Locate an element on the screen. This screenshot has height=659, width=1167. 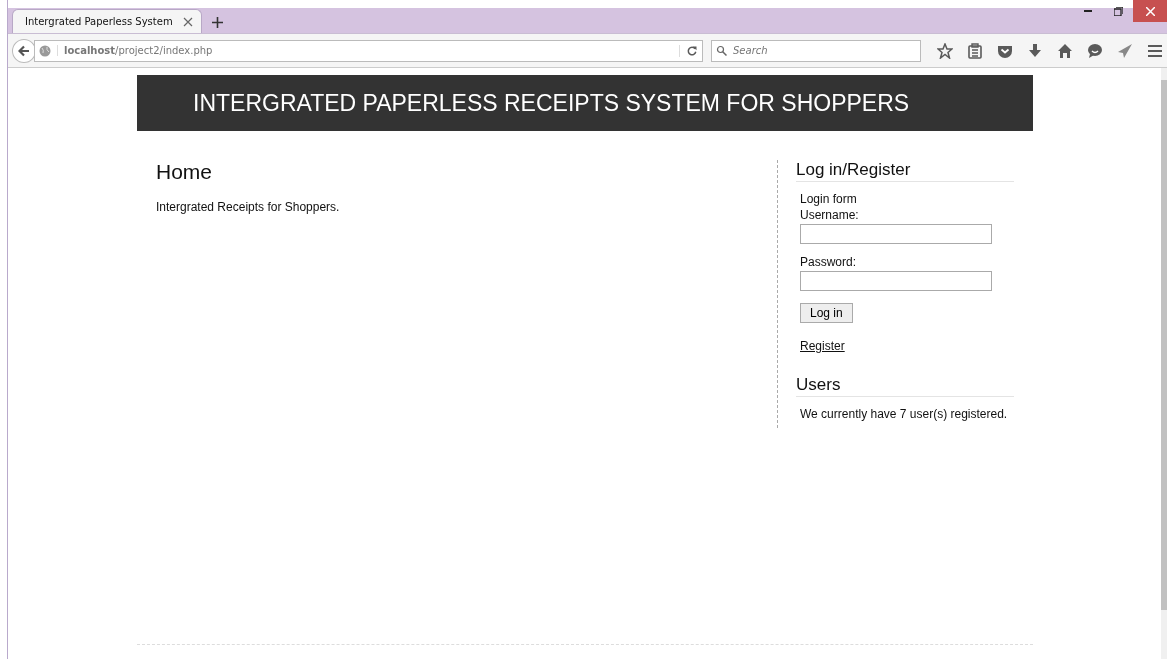
back-button is located at coordinates (24, 50).